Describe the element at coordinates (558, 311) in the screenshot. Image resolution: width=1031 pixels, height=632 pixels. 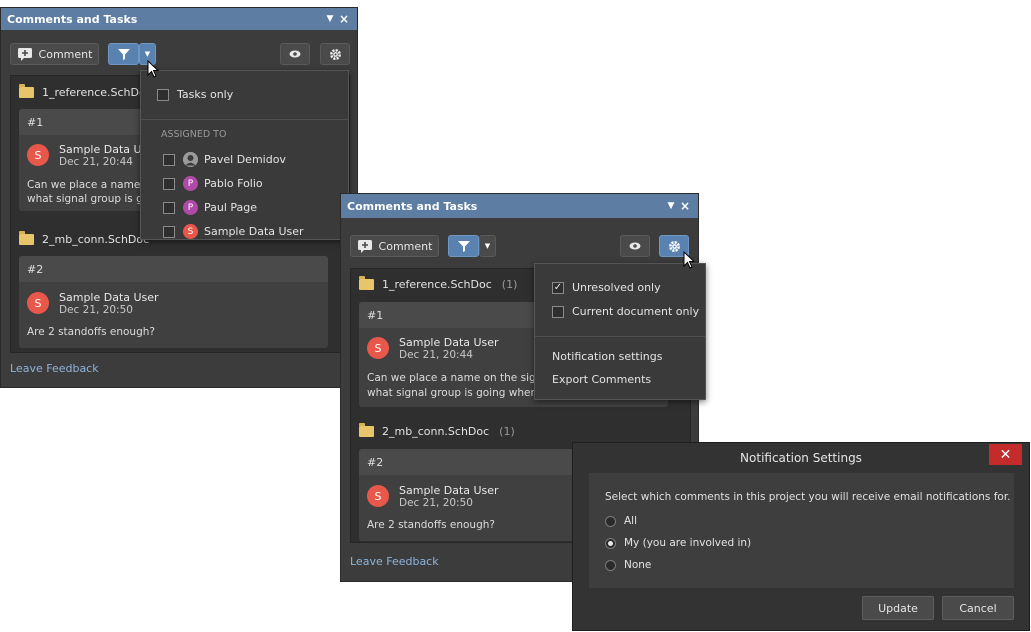
I see `current-document-only-checkbox` at that location.